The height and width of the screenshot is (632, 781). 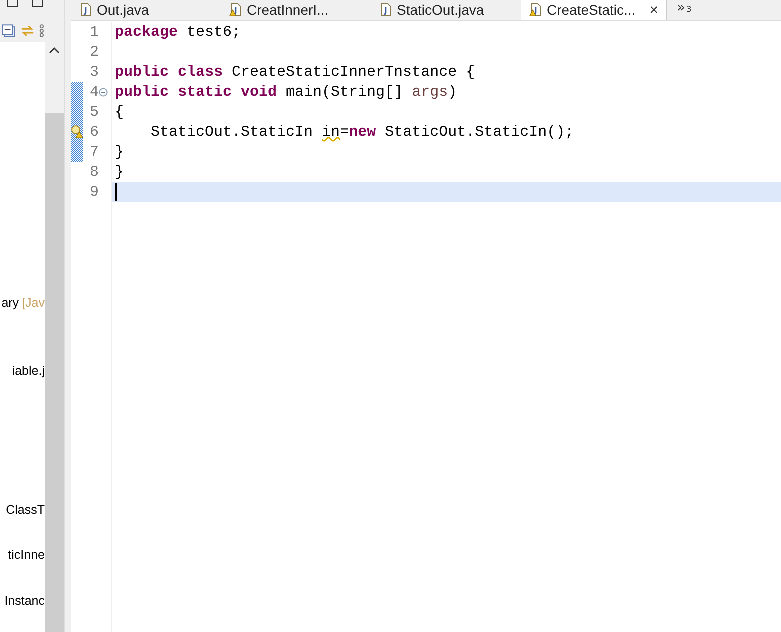 I want to click on line-number: 5, so click(x=93, y=112).